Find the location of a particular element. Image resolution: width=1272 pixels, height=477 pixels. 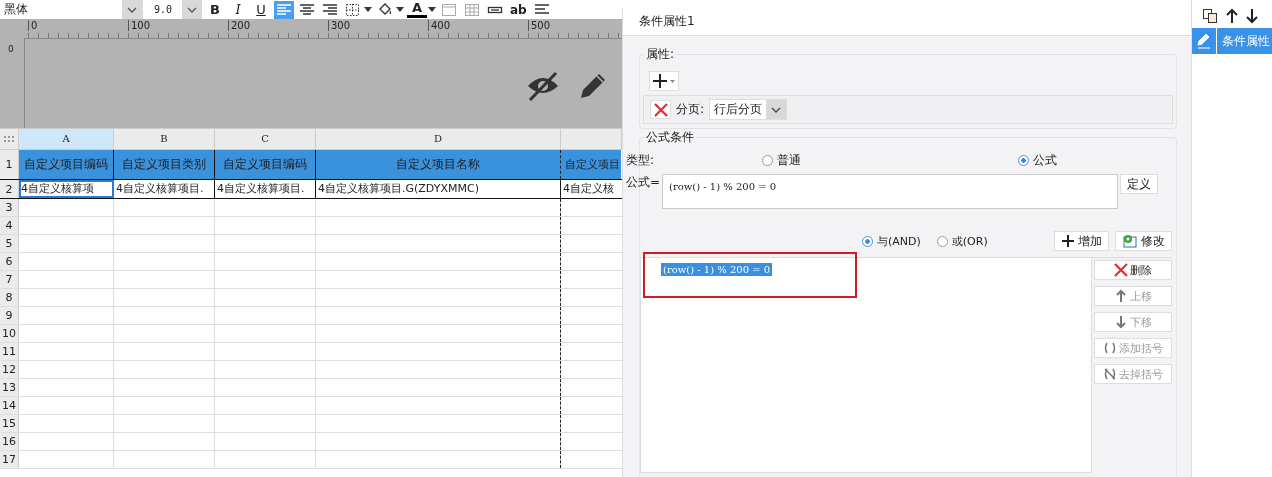

dialog-title: 条件属性1 is located at coordinates (907, 22).